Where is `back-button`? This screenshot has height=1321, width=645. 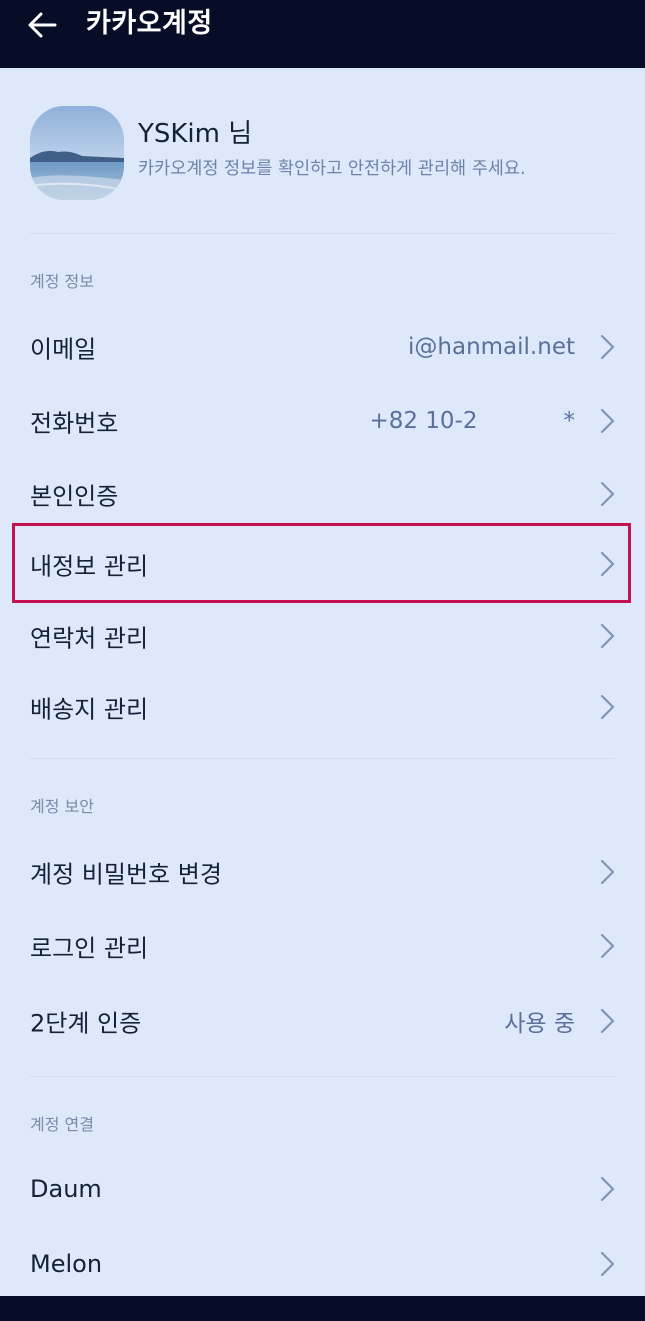
back-button is located at coordinates (42, 25).